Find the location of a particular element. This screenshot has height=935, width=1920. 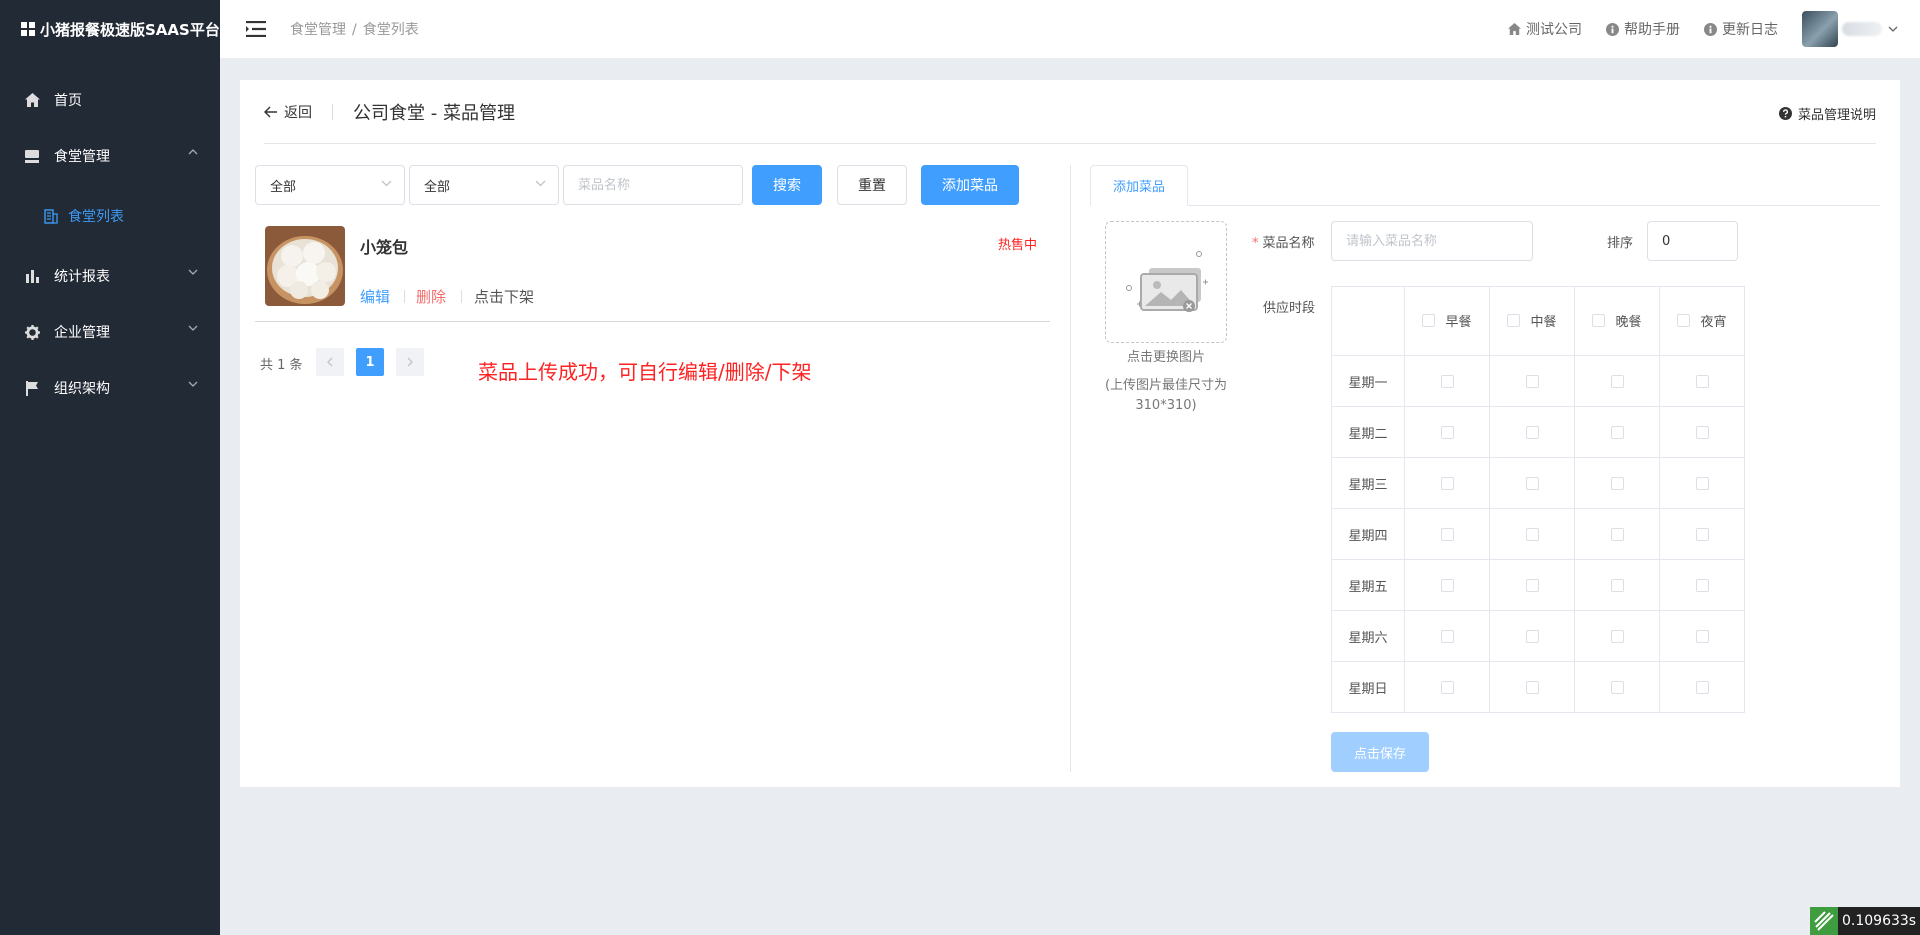

chevron-up-icon is located at coordinates (193, 152).